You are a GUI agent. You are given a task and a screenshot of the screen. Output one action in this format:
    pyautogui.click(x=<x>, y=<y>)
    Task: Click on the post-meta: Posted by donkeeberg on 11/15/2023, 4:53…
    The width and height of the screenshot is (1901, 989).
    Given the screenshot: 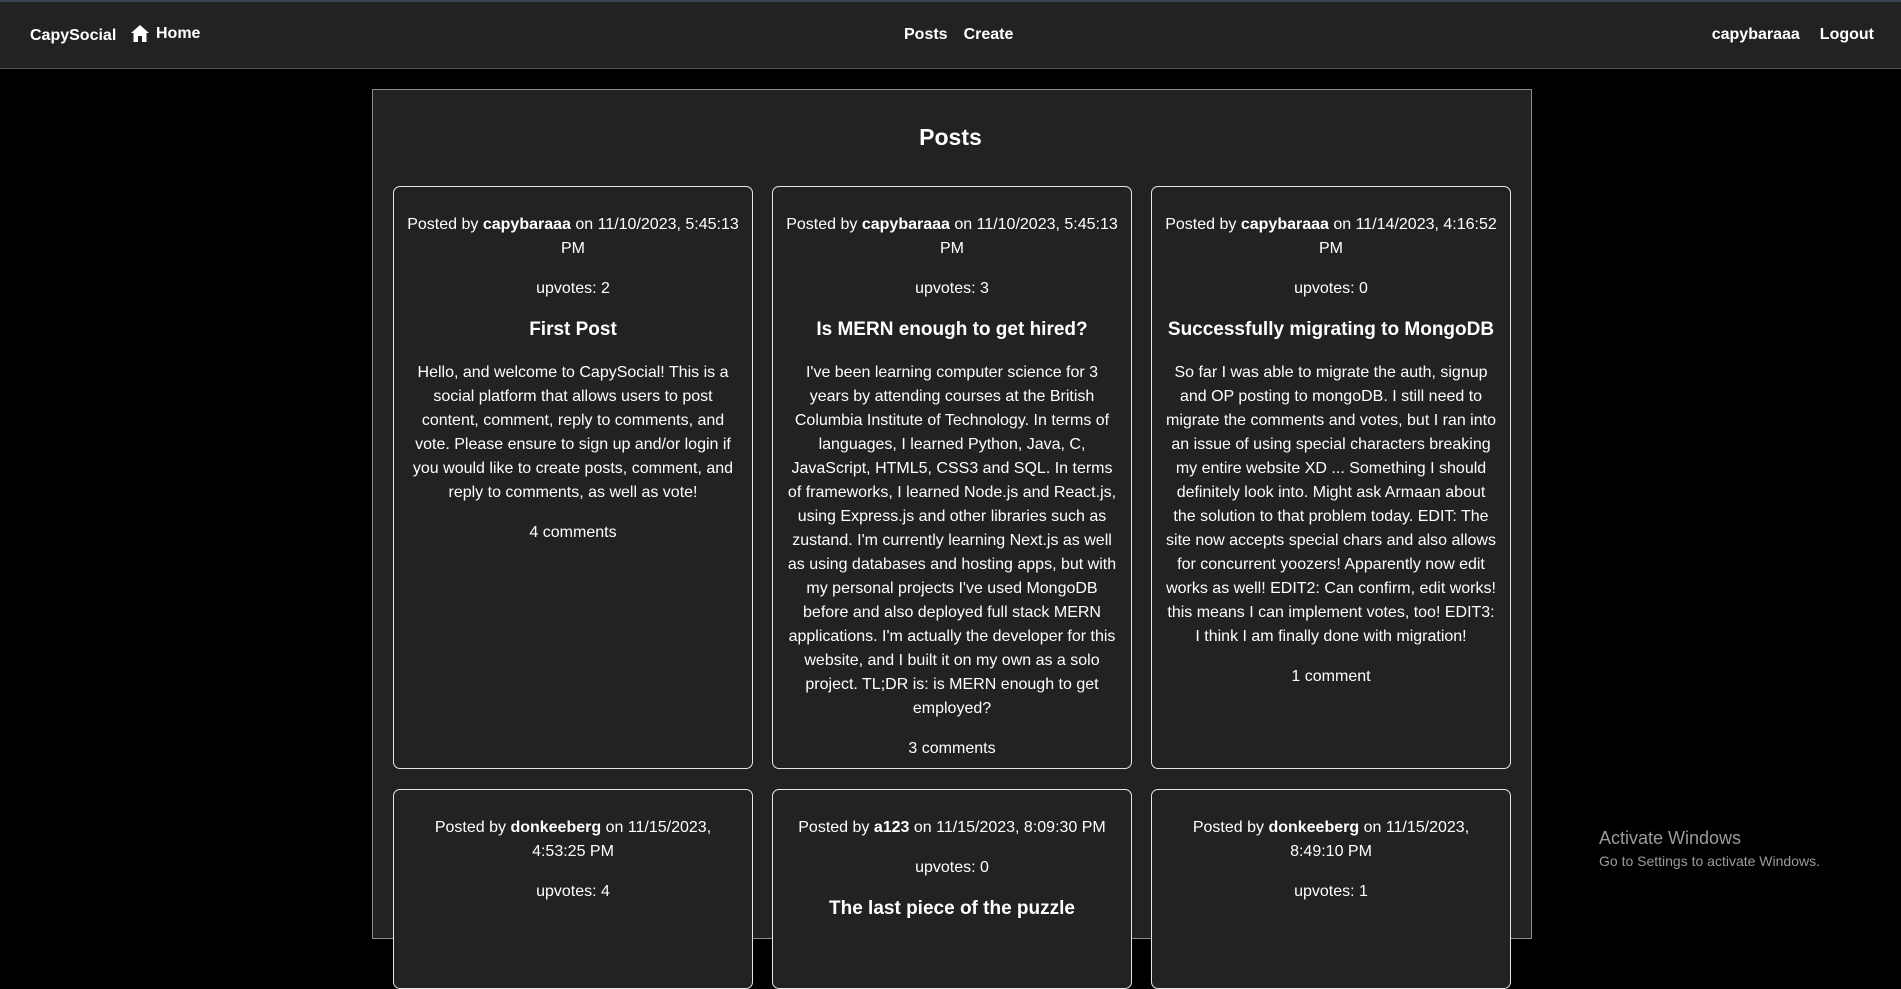 What is the action you would take?
    pyautogui.click(x=573, y=839)
    